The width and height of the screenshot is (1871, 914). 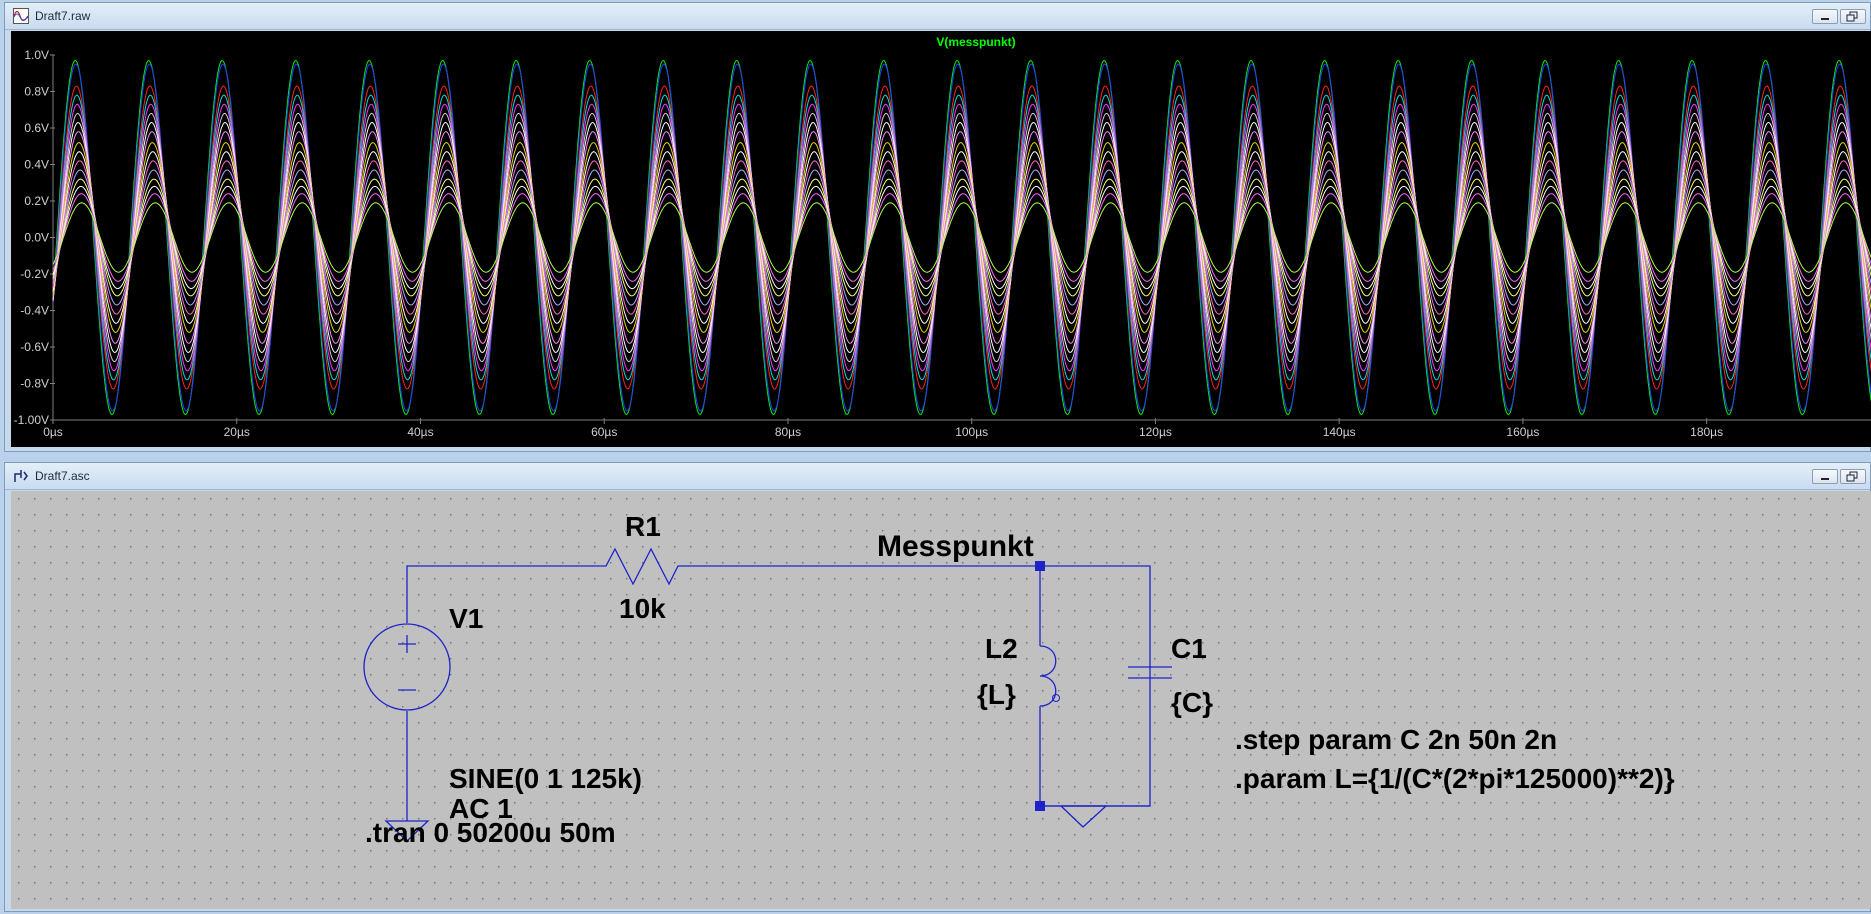 I want to click on junction-messpunkt, so click(x=1040, y=566).